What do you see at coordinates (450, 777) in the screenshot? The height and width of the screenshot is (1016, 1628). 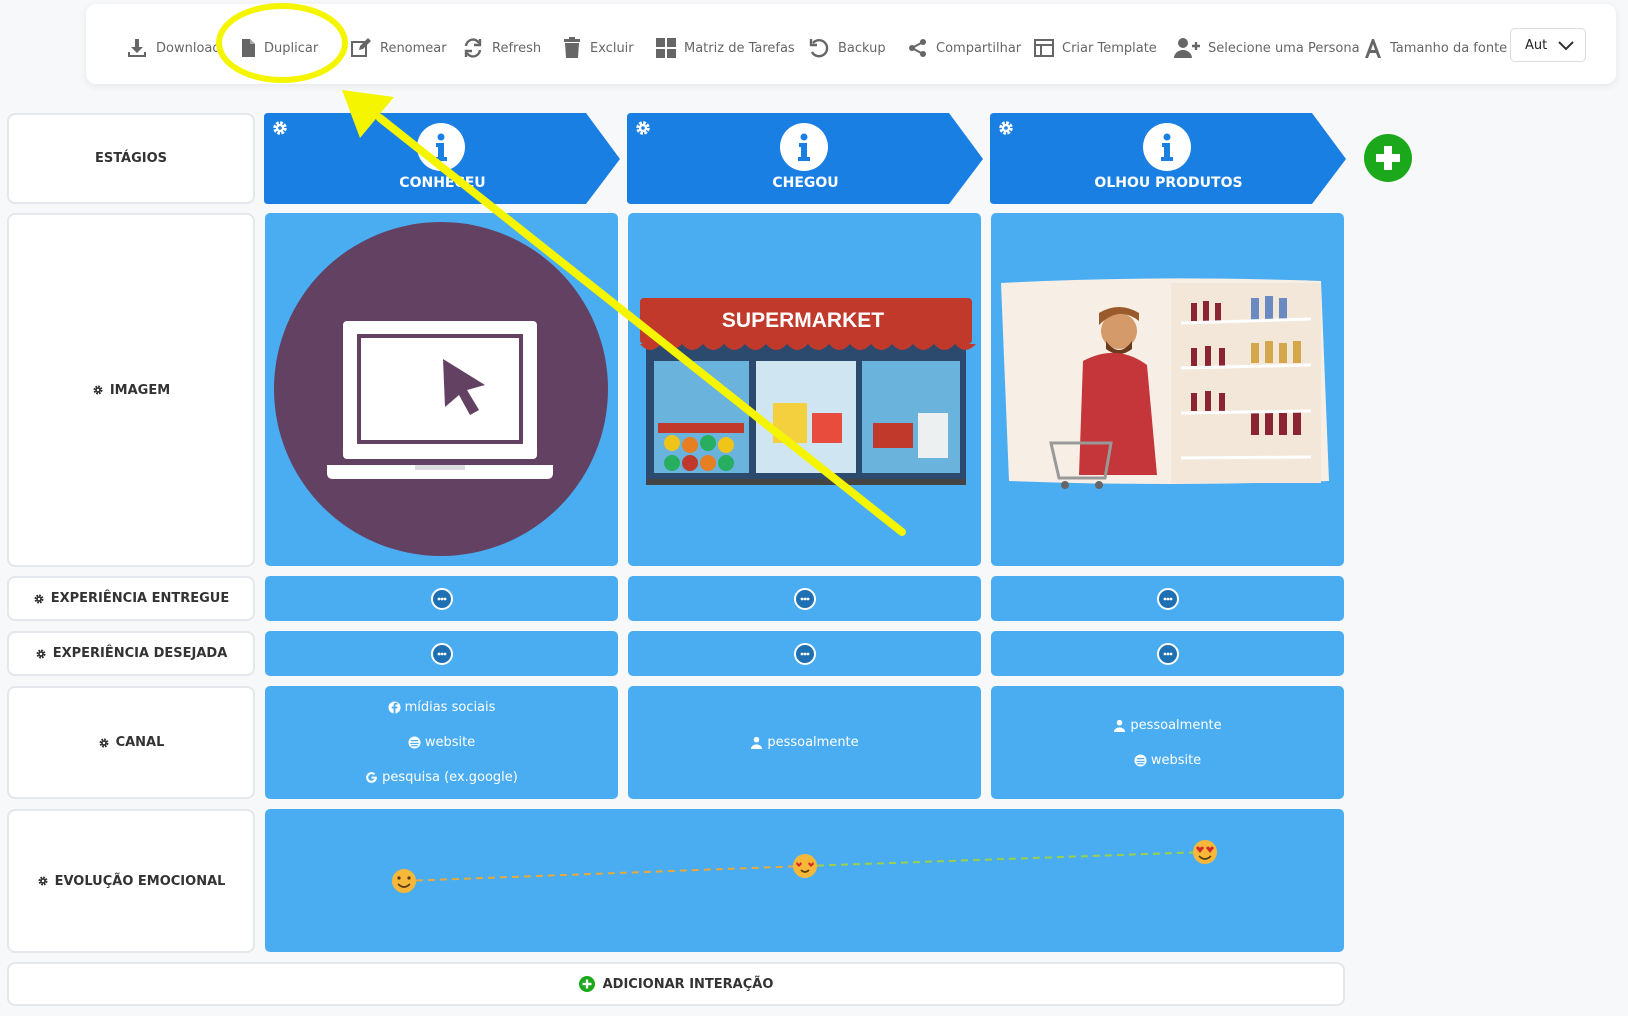 I see `channel-label: pesquisa (ex.google)` at bounding box center [450, 777].